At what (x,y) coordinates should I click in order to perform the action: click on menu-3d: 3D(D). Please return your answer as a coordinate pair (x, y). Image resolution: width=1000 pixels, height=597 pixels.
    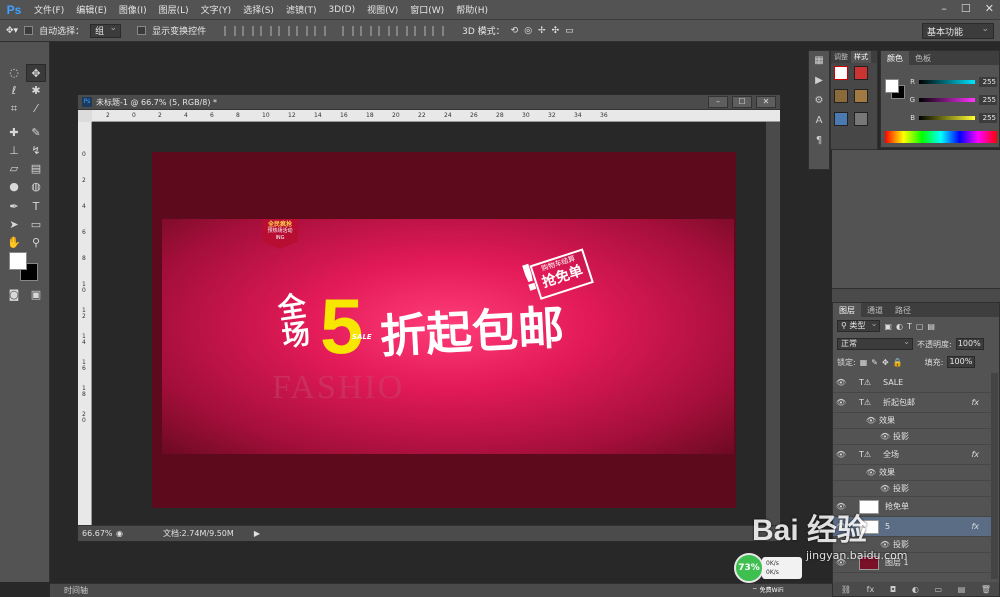
    Looking at the image, I should click on (341, 10).